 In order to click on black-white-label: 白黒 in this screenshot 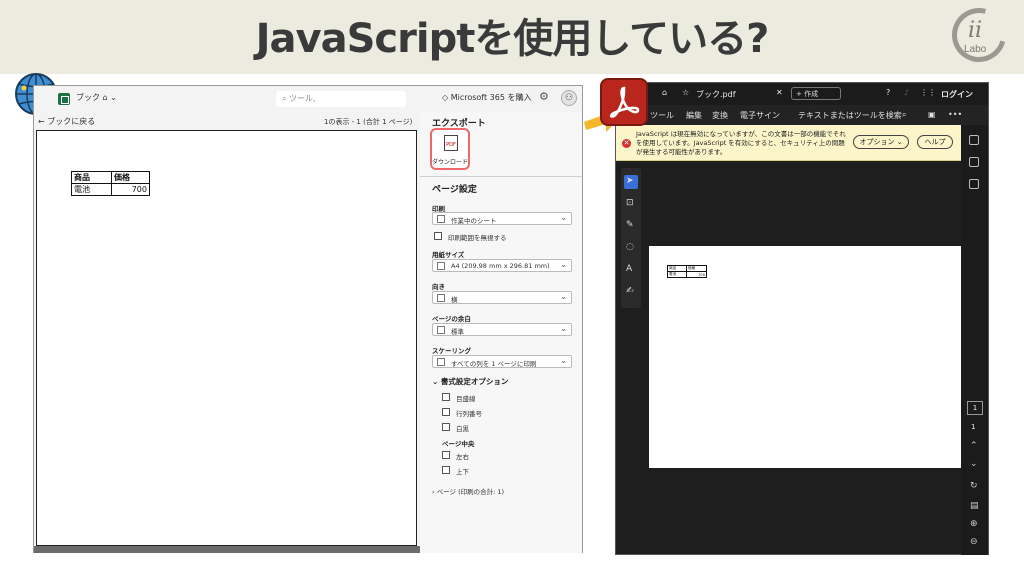, I will do `click(462, 429)`.